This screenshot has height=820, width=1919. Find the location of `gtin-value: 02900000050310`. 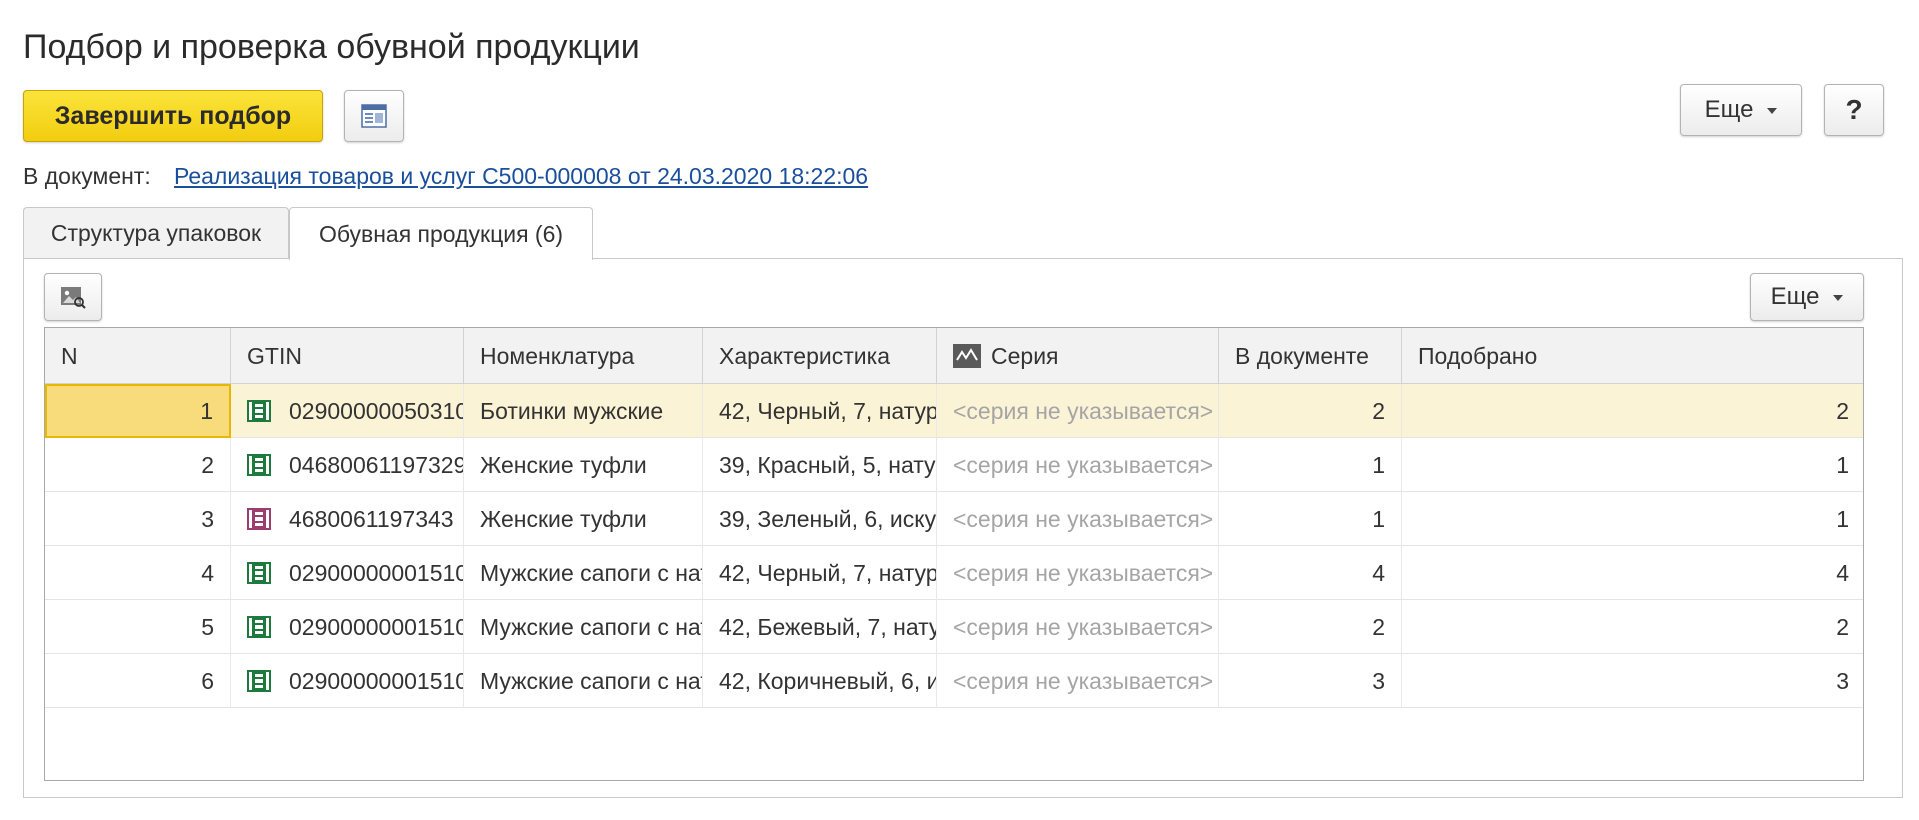

gtin-value: 02900000050310 is located at coordinates (376, 410).